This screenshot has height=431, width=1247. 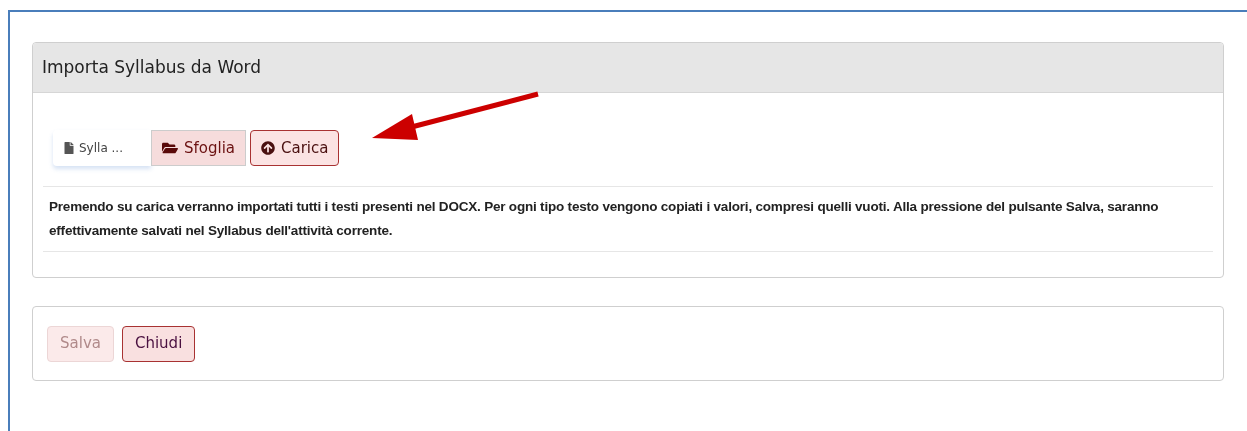 What do you see at coordinates (158, 343) in the screenshot?
I see `close-button: Chiudi` at bounding box center [158, 343].